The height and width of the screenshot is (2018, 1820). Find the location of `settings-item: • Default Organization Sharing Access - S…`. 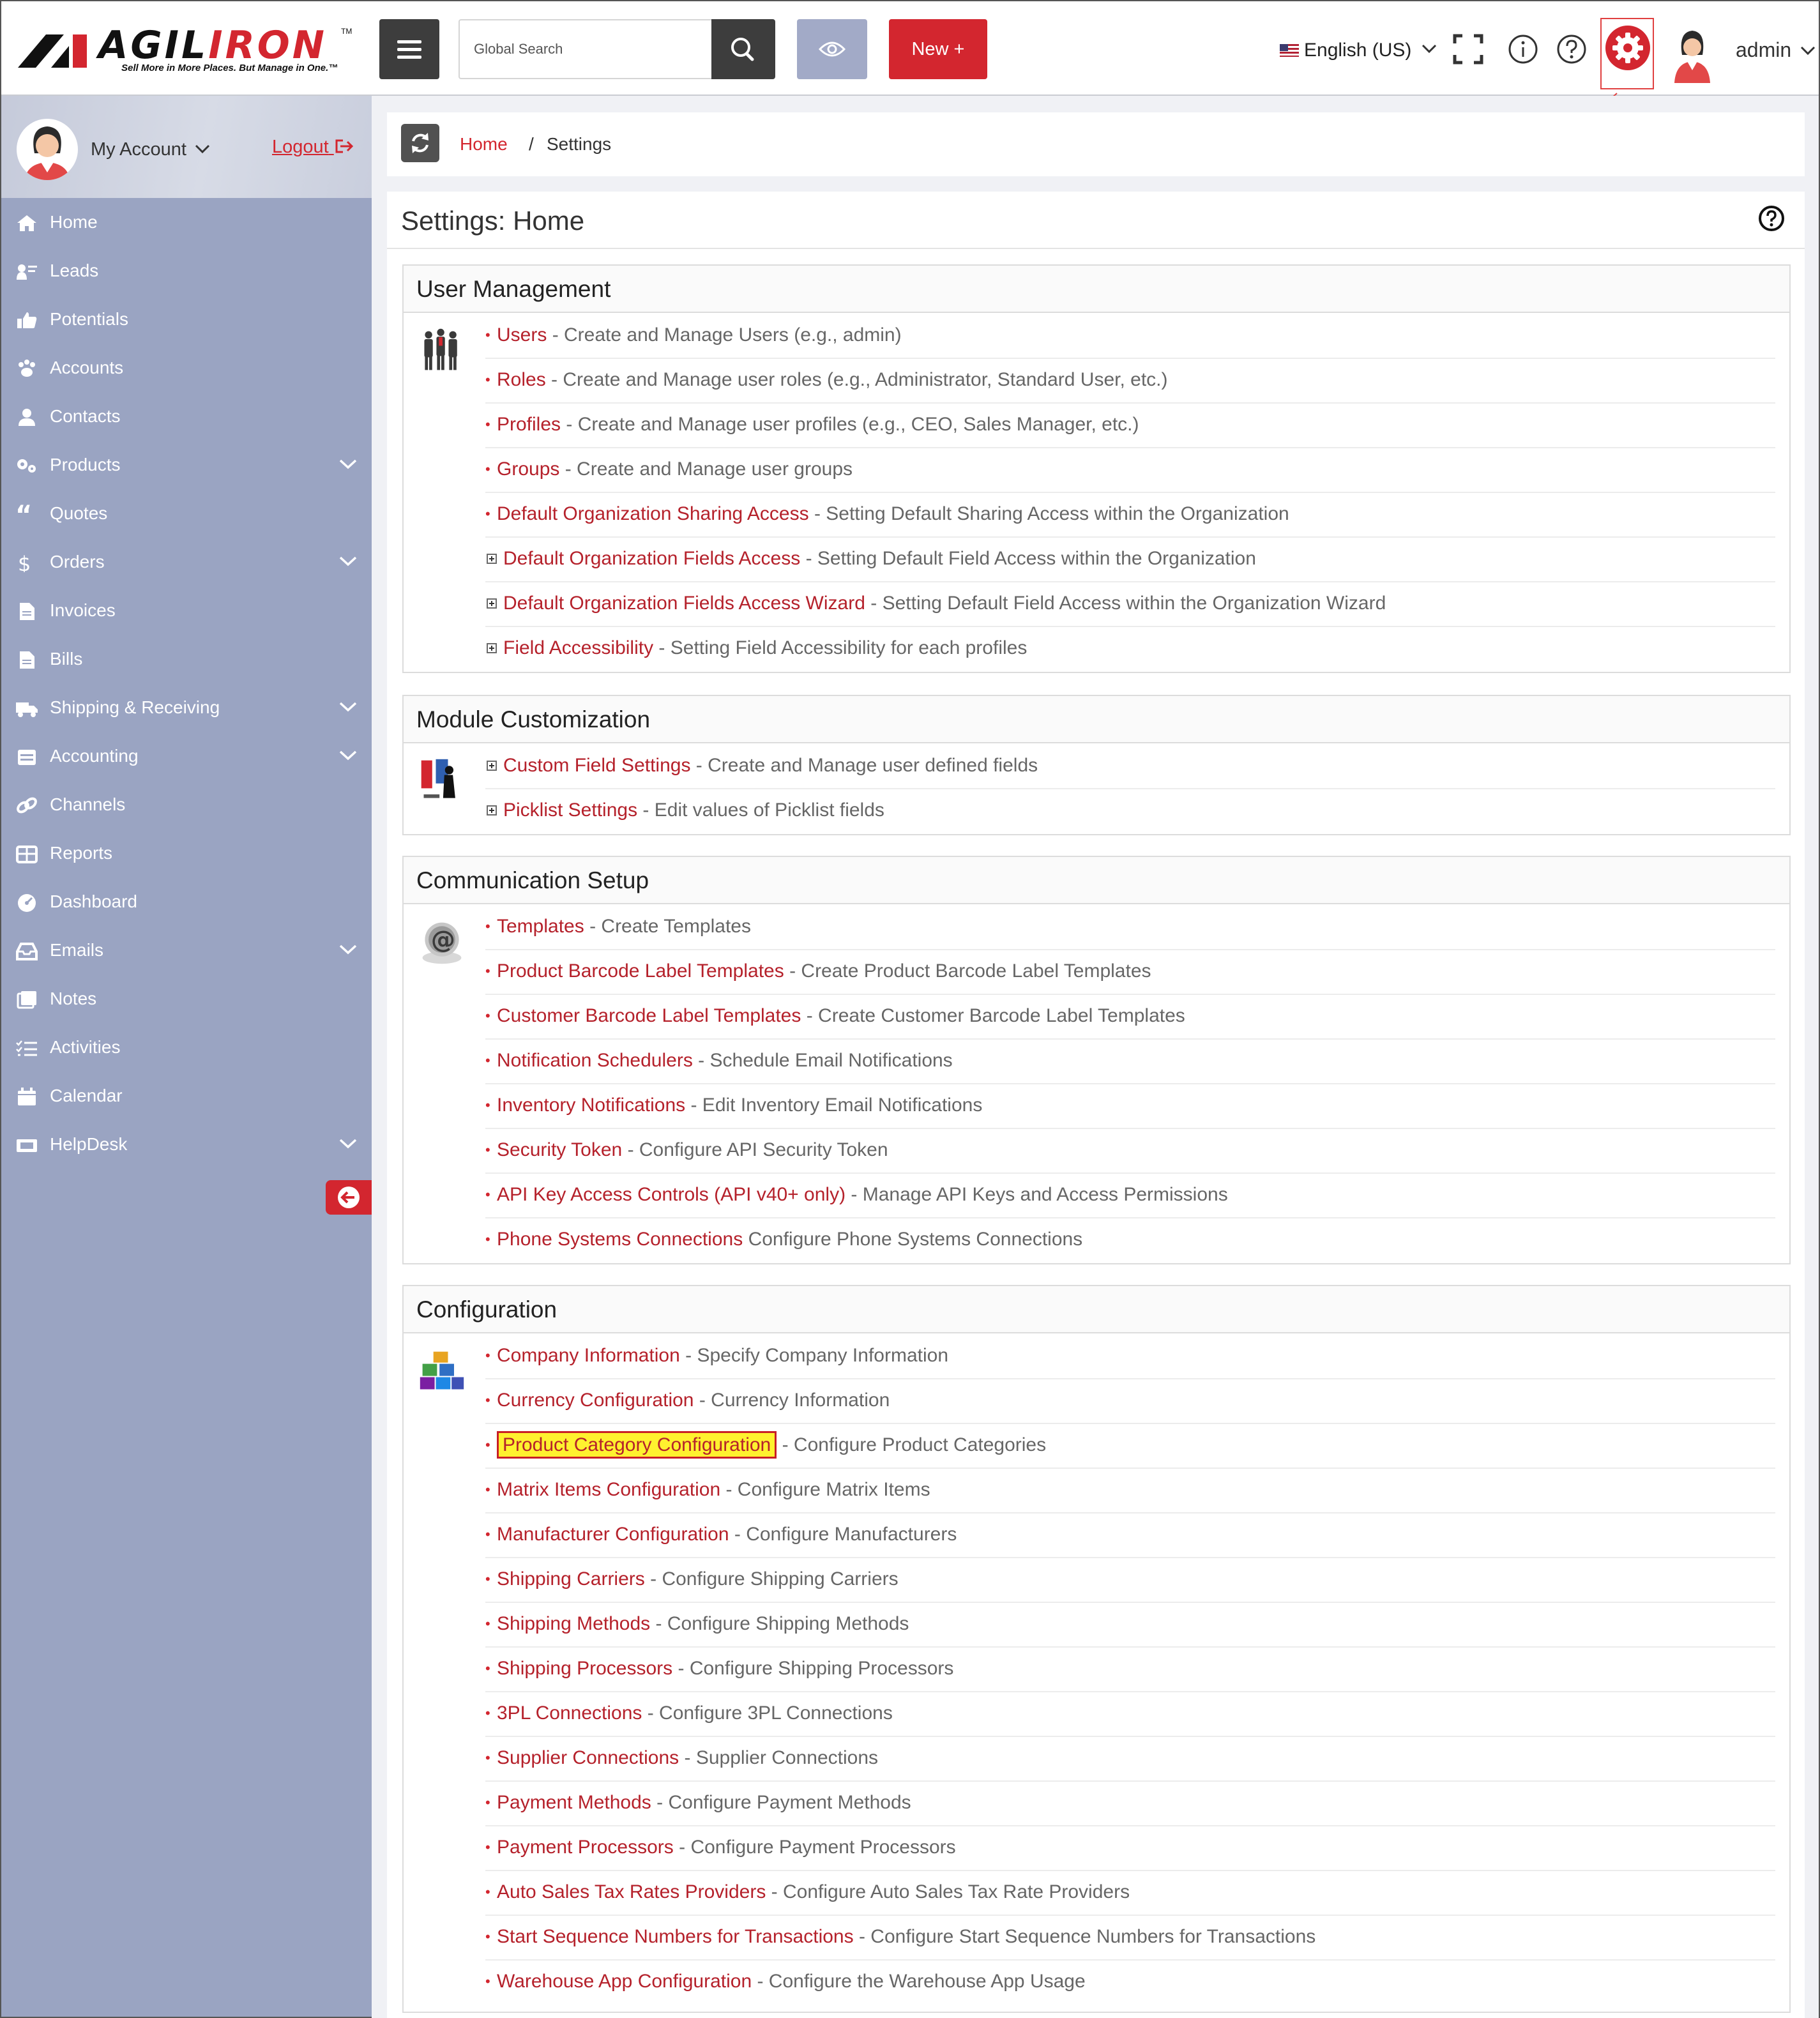

settings-item: • Default Organization Sharing Access - S… is located at coordinates (1130, 515).